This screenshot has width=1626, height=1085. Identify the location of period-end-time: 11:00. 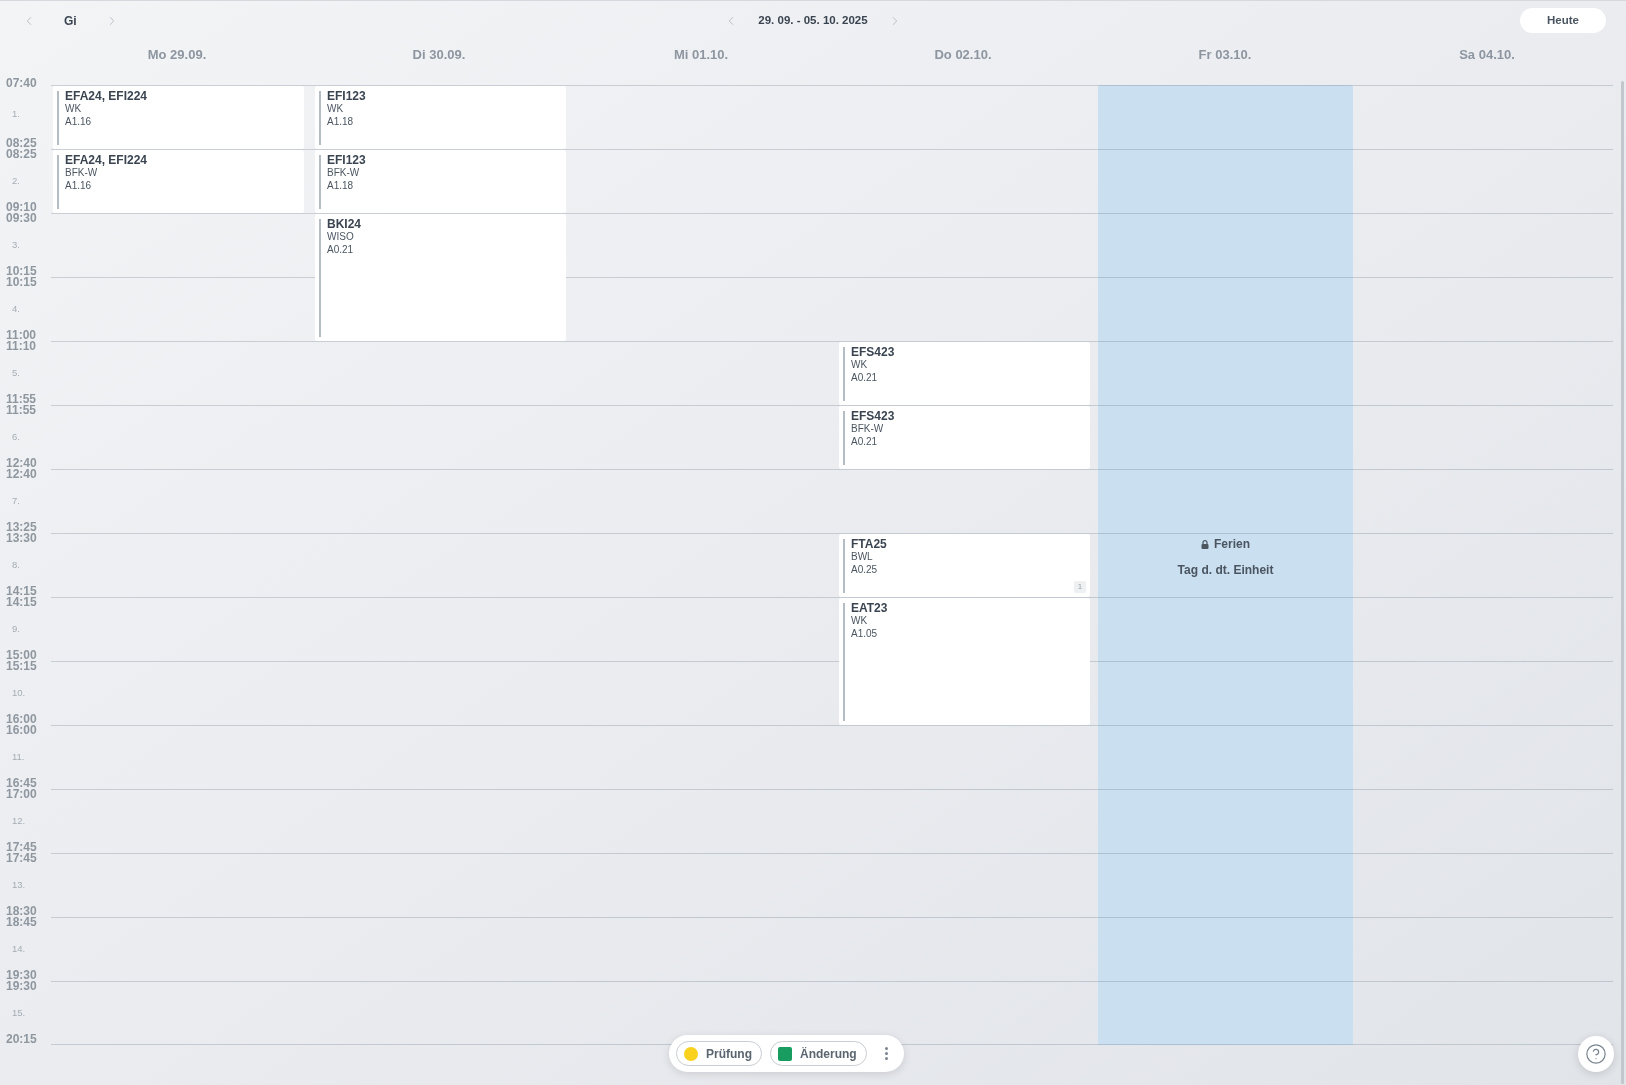
(21, 335).